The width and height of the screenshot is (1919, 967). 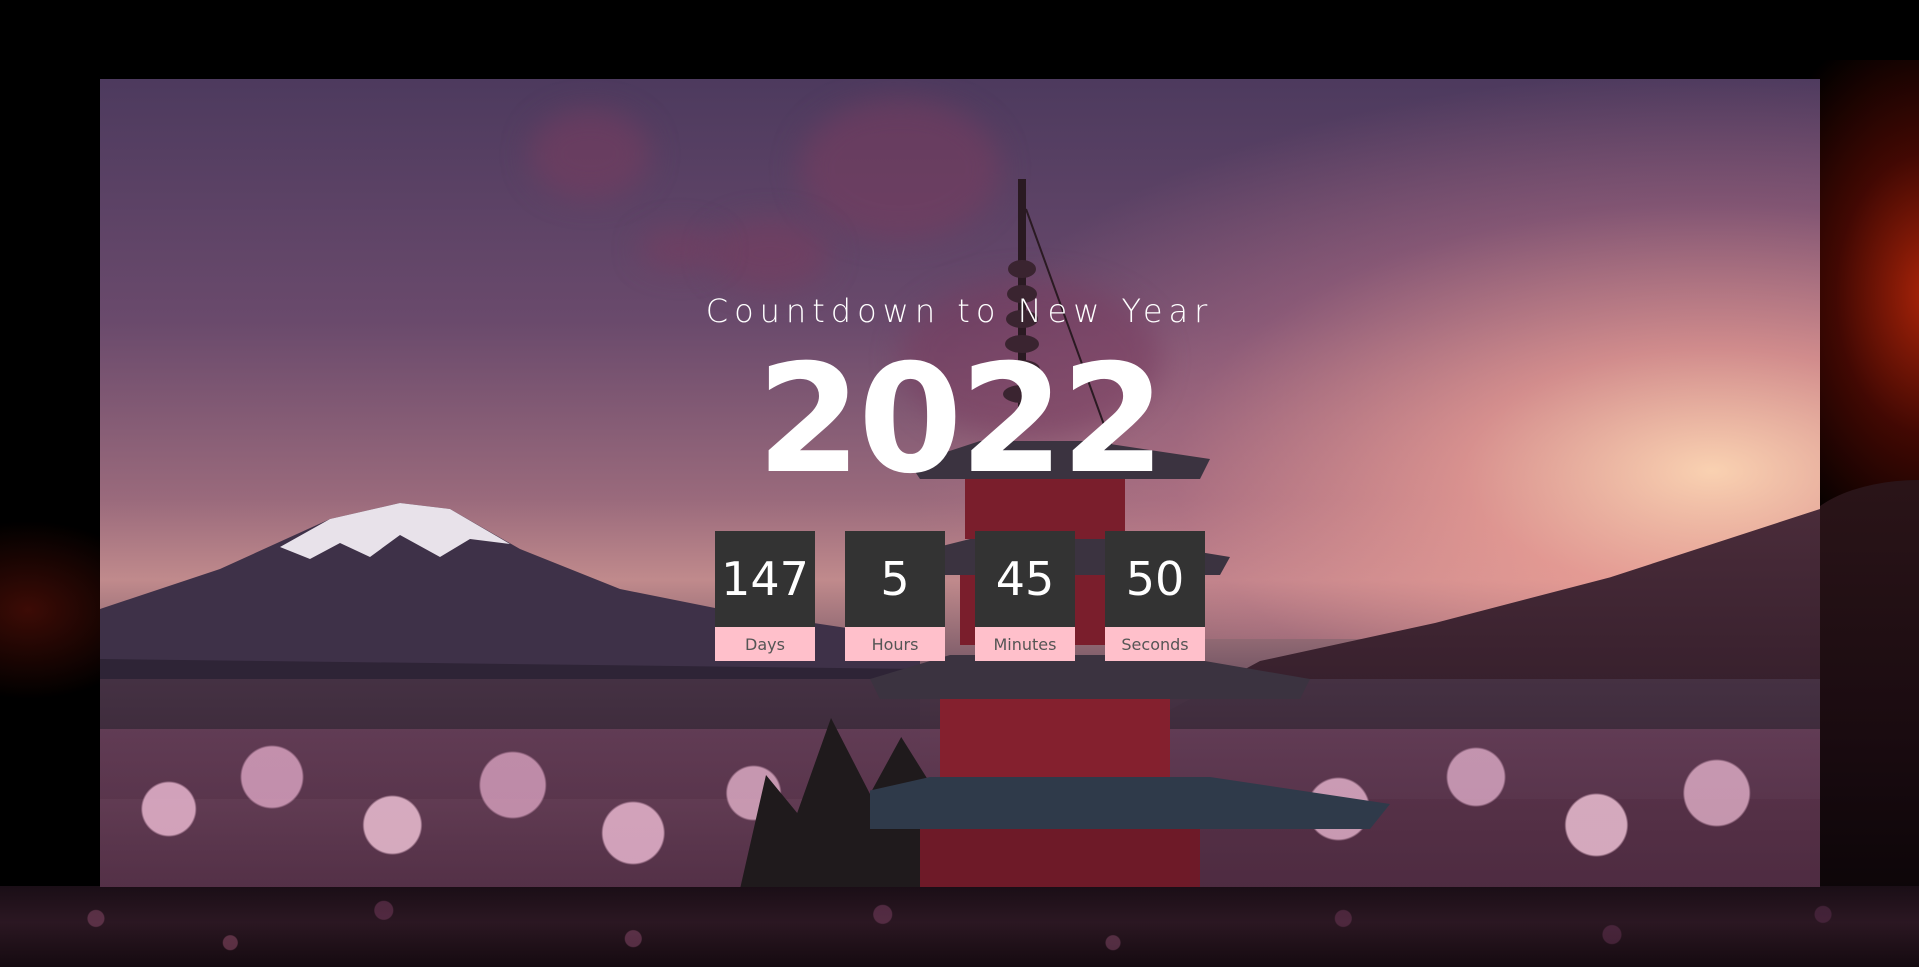 What do you see at coordinates (1155, 644) in the screenshot?
I see `seconds-label: Seconds` at bounding box center [1155, 644].